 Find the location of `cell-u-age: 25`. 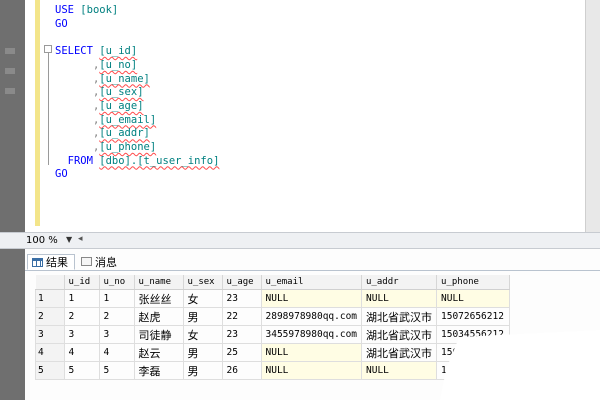

cell-u-age: 25 is located at coordinates (241, 352).